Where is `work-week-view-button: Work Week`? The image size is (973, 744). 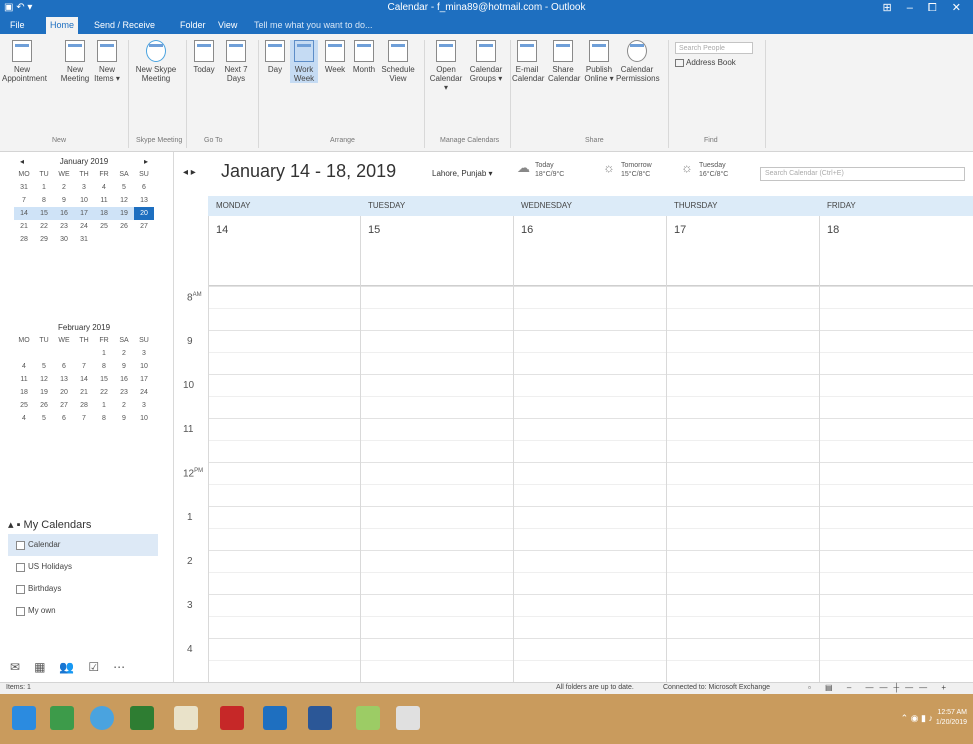
work-week-view-button: Work Week is located at coordinates (304, 61).